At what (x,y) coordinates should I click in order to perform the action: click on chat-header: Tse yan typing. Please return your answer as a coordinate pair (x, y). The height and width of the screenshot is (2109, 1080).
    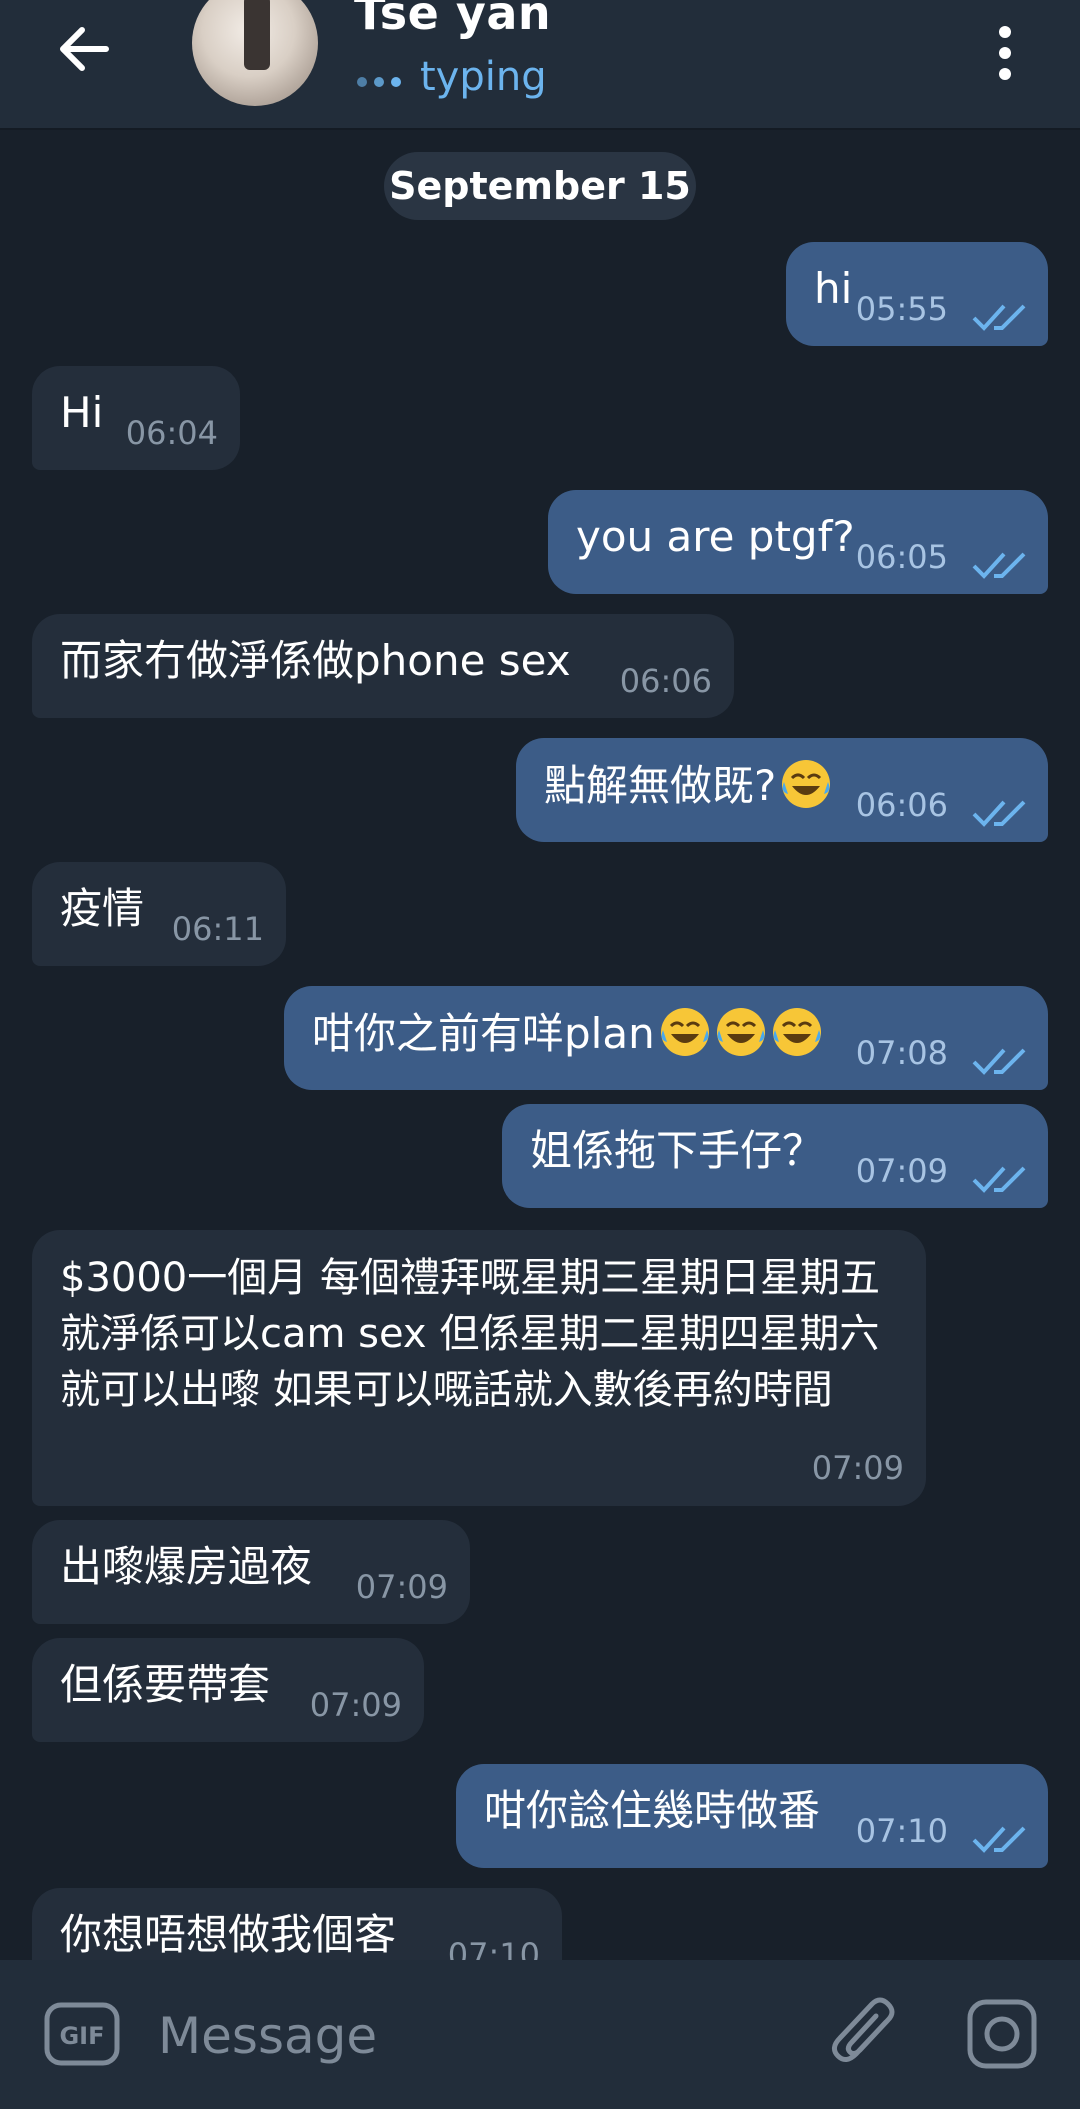
    Looking at the image, I should click on (540, 65).